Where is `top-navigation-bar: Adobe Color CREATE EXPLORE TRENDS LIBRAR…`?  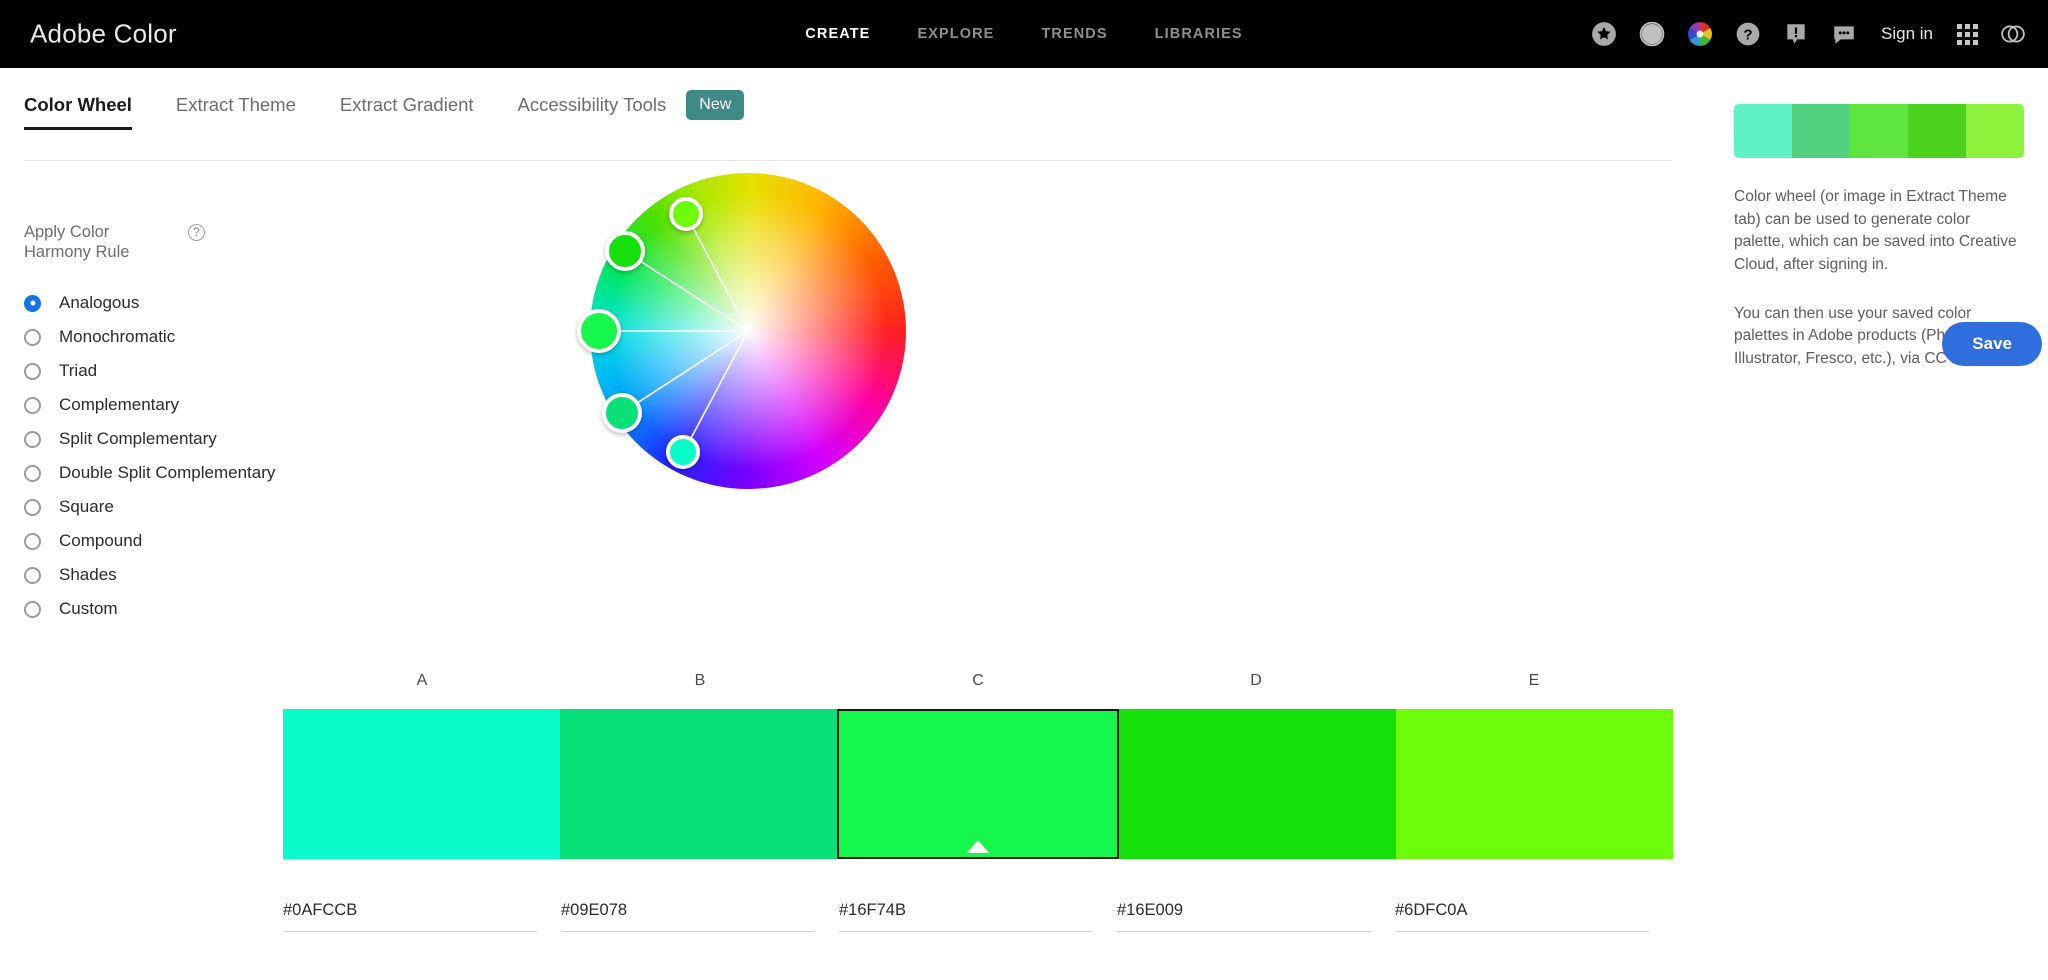 top-navigation-bar: Adobe Color CREATE EXPLORE TRENDS LIBRAR… is located at coordinates (1024, 34).